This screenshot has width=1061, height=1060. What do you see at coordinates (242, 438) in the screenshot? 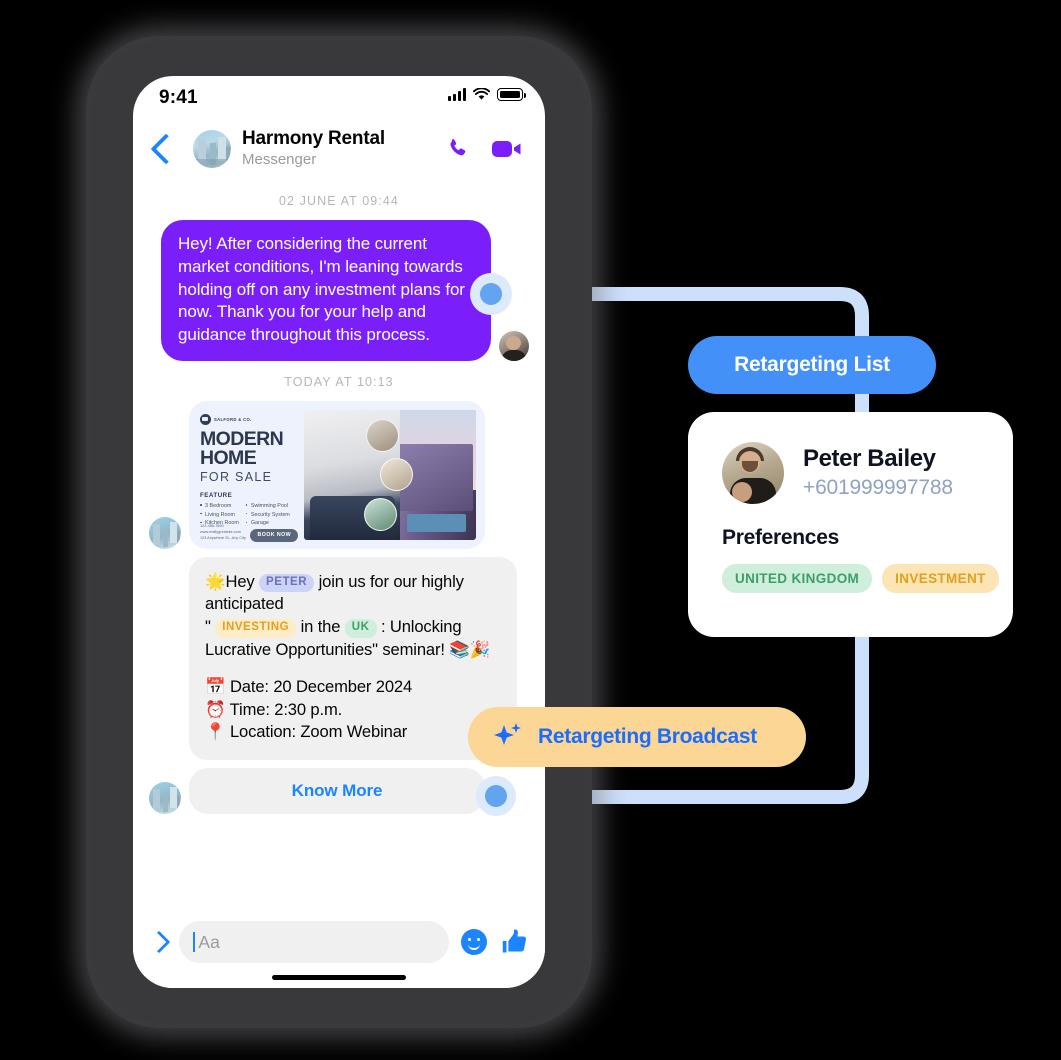
I see `flyer-title-line1: MODERN` at bounding box center [242, 438].